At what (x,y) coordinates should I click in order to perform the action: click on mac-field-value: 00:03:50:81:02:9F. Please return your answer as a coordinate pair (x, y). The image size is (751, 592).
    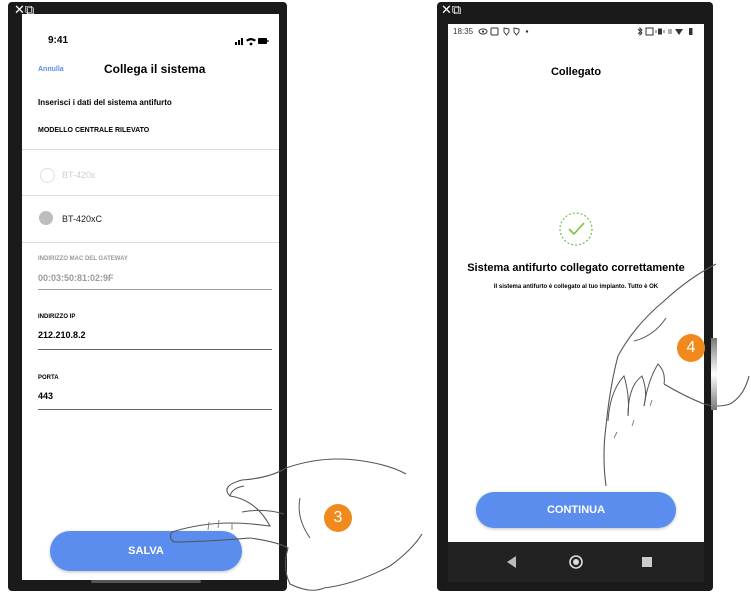
    Looking at the image, I should click on (76, 278).